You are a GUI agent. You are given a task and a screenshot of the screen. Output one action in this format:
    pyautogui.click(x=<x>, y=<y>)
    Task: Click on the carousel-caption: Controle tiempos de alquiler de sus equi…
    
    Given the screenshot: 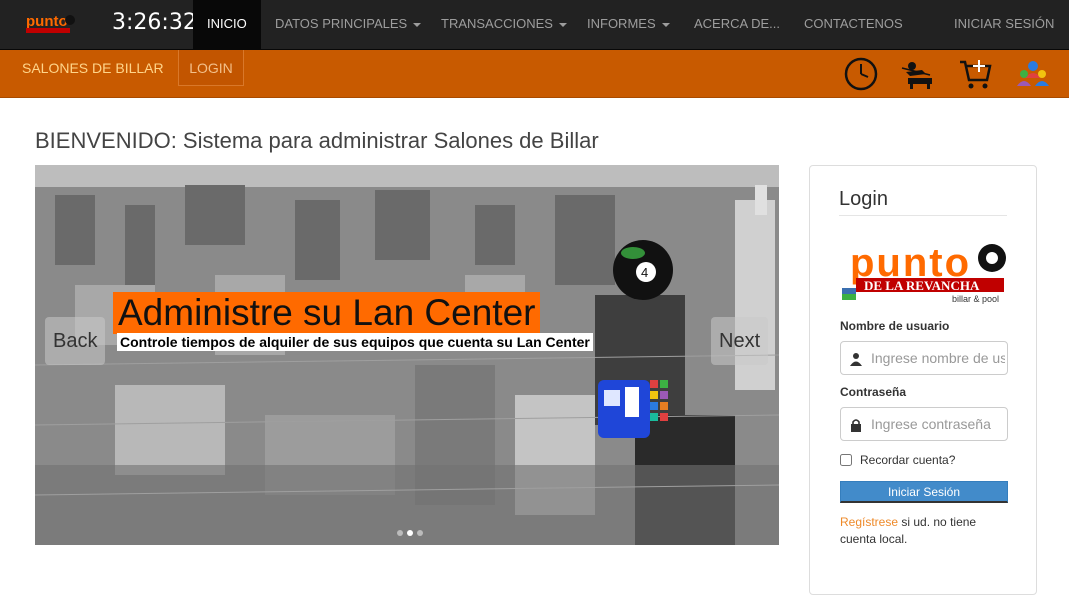 What is the action you would take?
    pyautogui.click(x=355, y=342)
    